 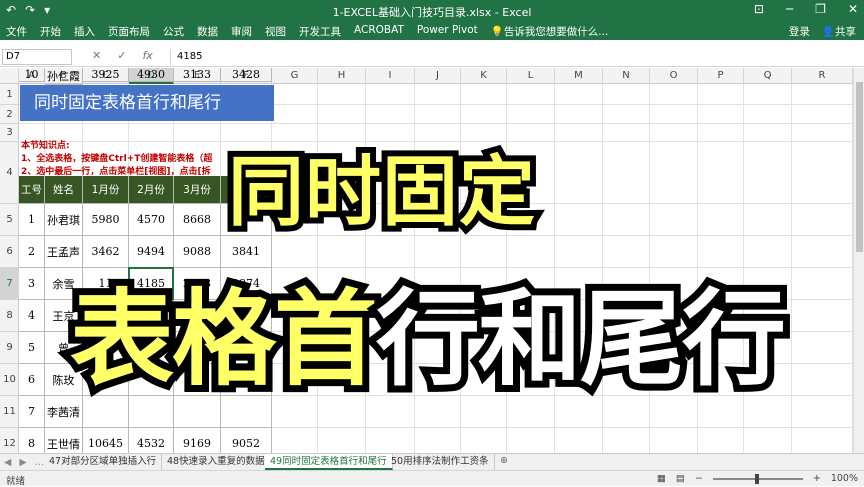 I want to click on row-header: 12, so click(x=9, y=440).